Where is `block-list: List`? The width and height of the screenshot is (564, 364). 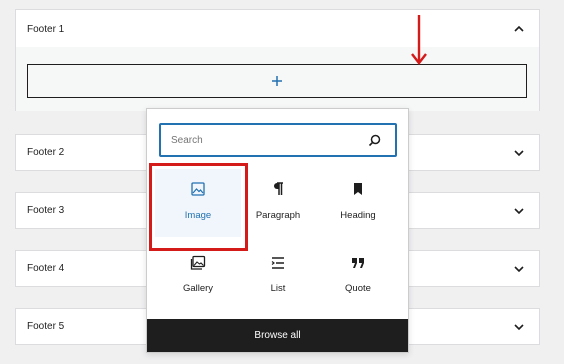
block-list: List is located at coordinates (278, 273).